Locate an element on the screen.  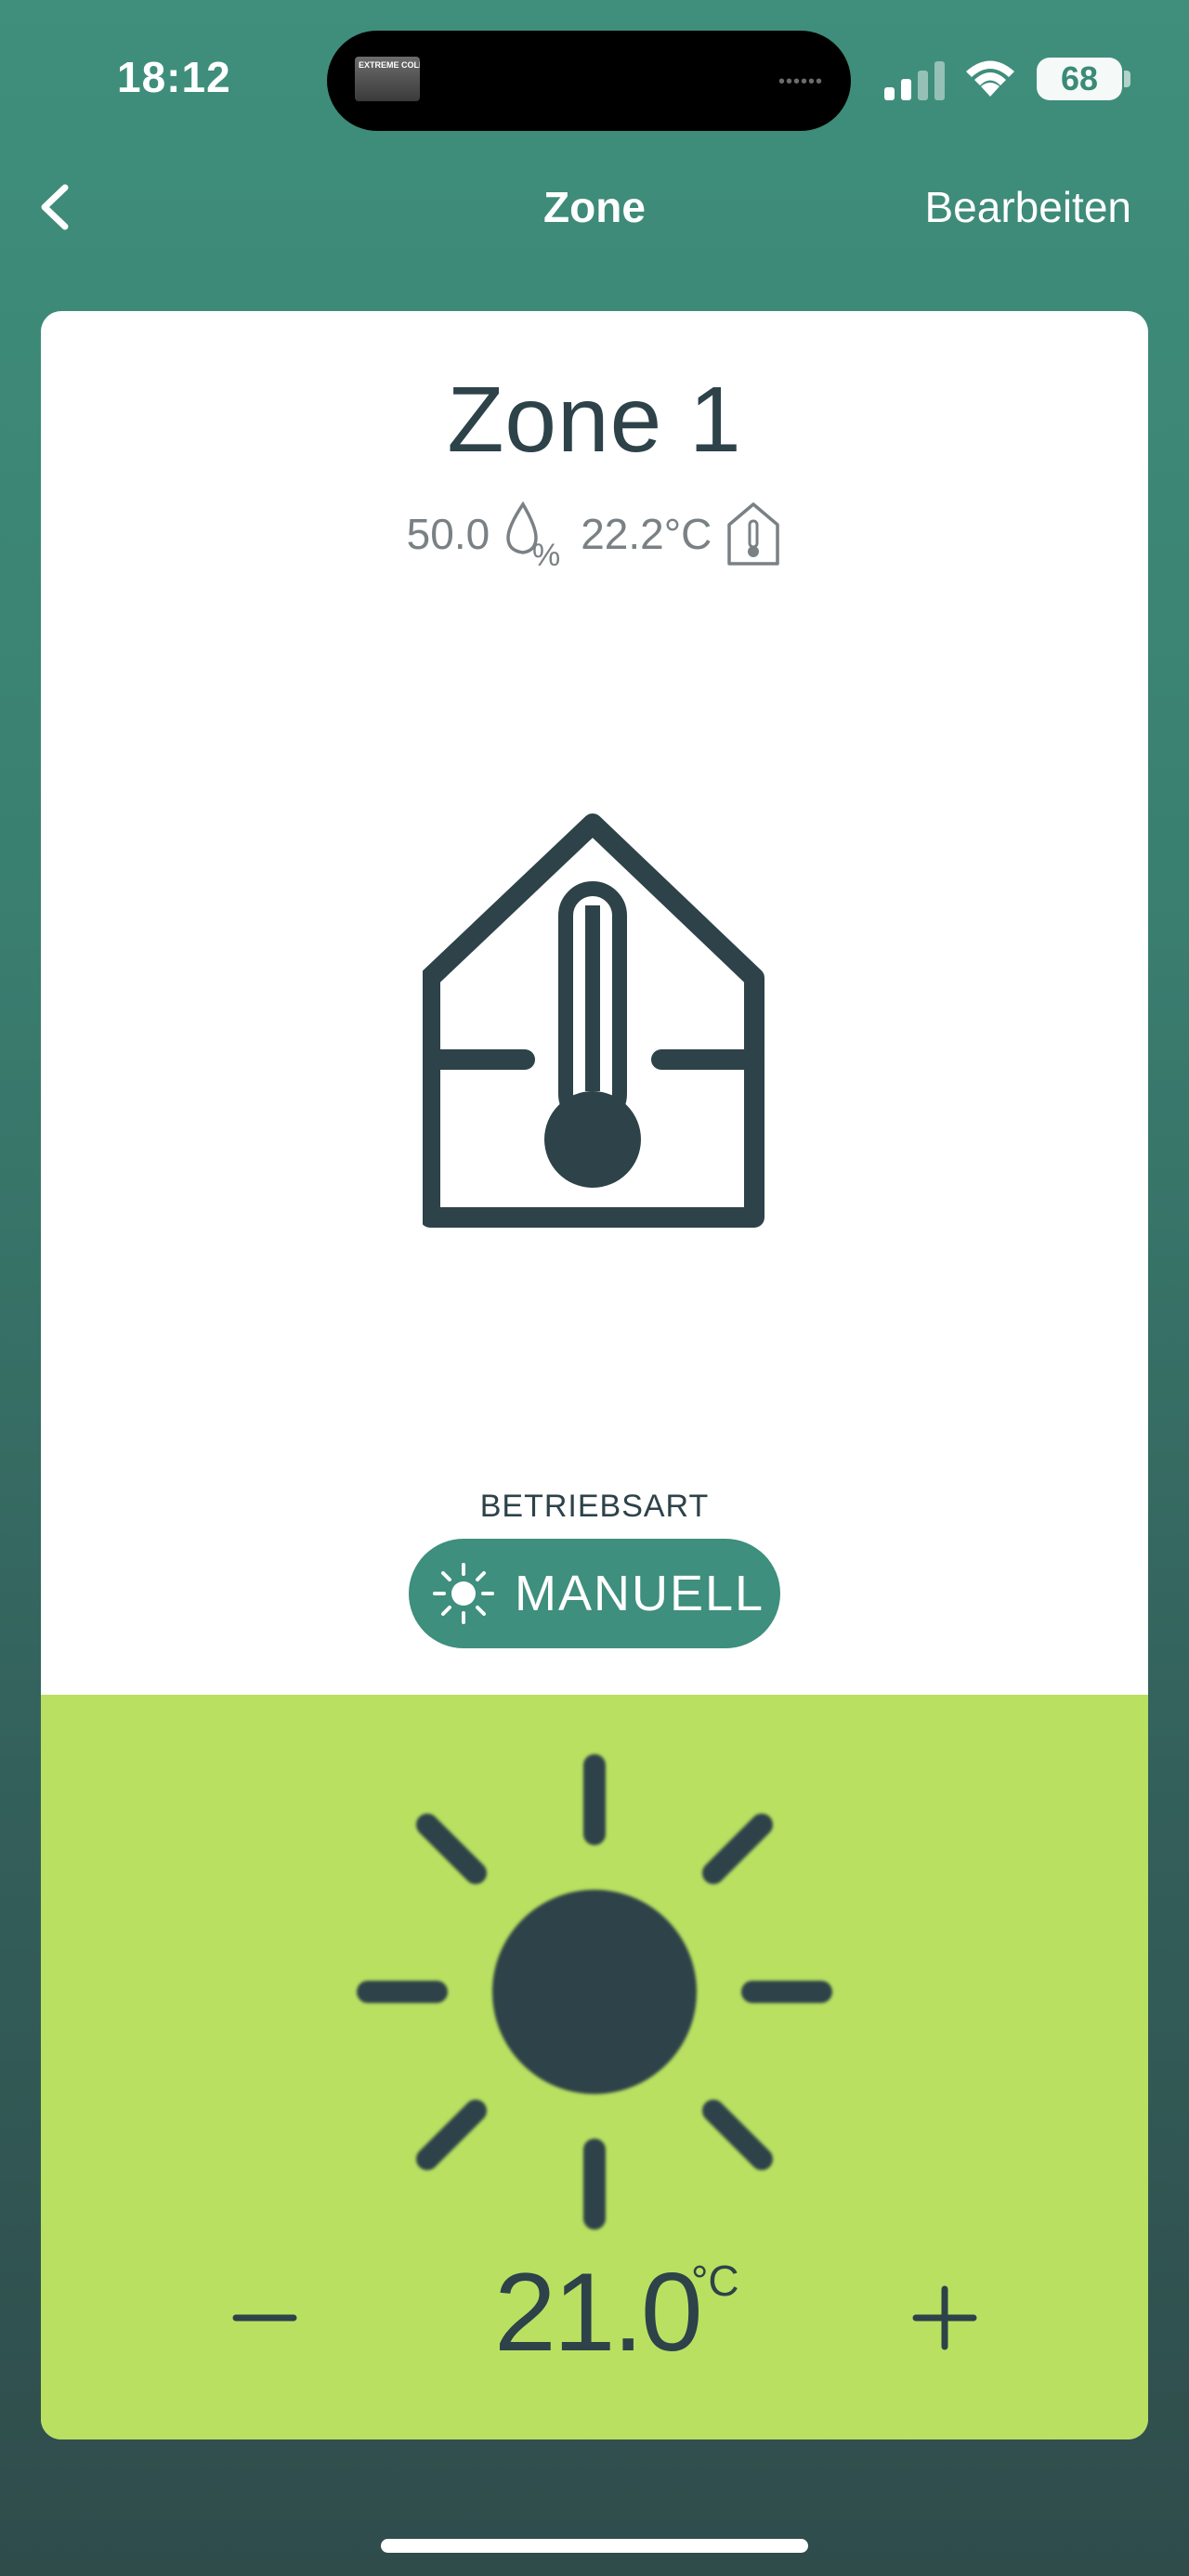
humidity-value: 50.0 is located at coordinates (448, 534).